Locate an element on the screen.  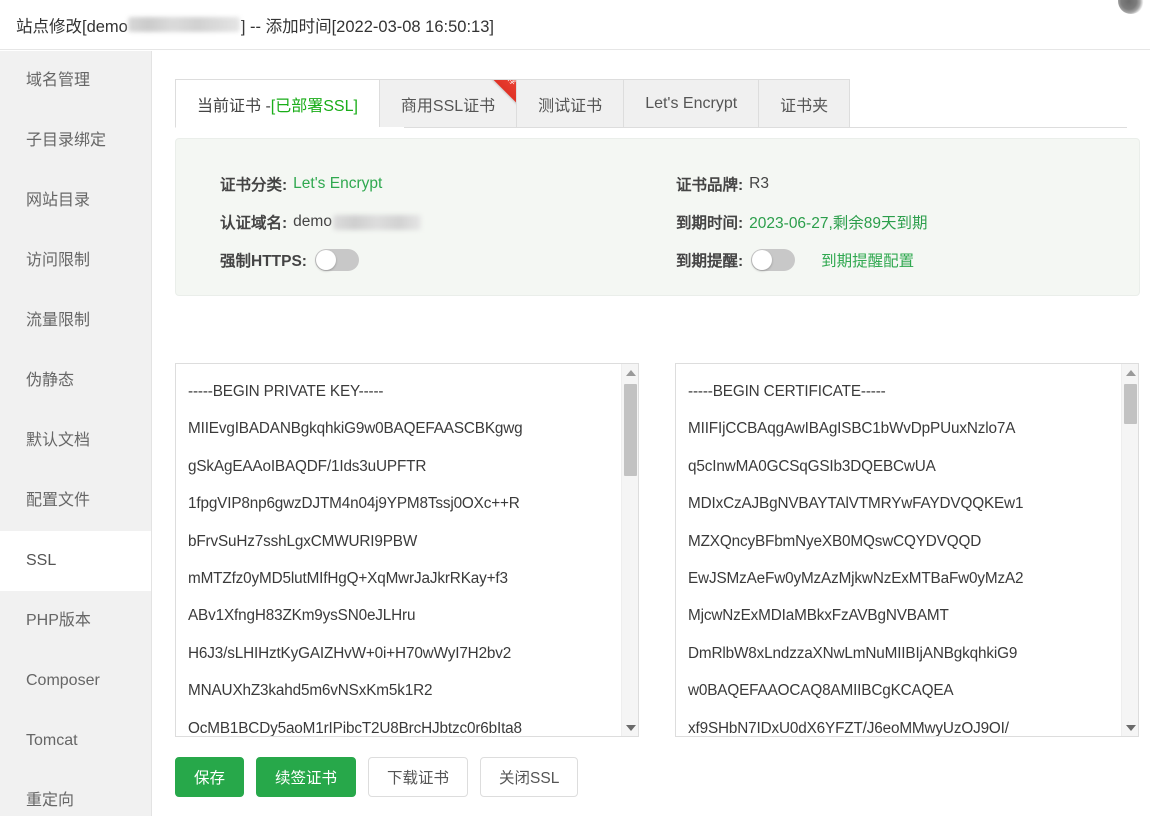
tab-label: 商用SSL证书 is located at coordinates (448, 106).